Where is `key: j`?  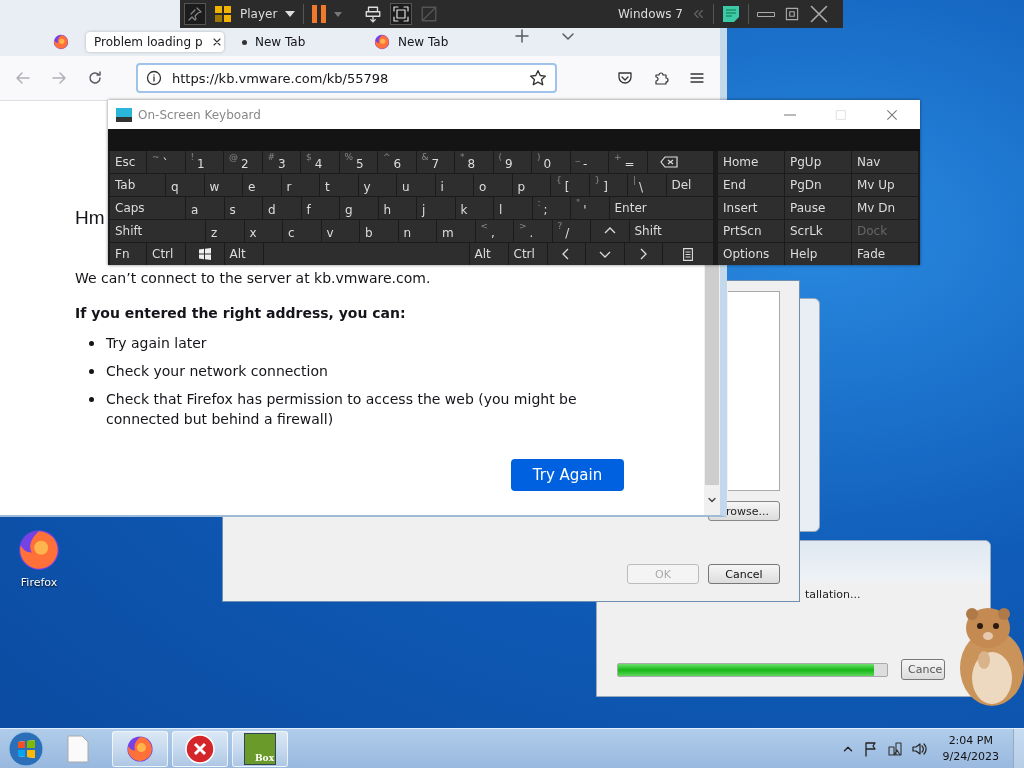
key: j is located at coordinates (436, 208).